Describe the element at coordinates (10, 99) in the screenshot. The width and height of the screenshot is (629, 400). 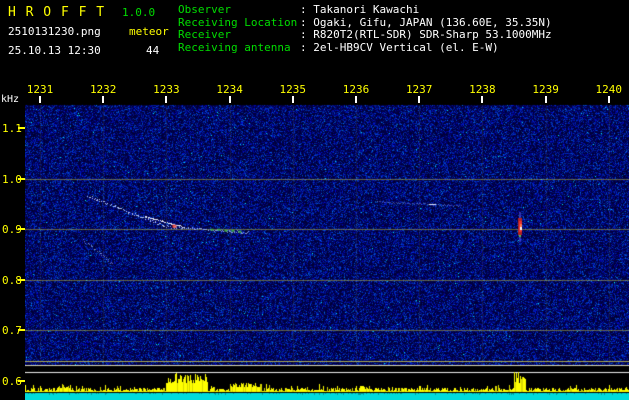
I see `y-axis-unit: kHz` at that location.